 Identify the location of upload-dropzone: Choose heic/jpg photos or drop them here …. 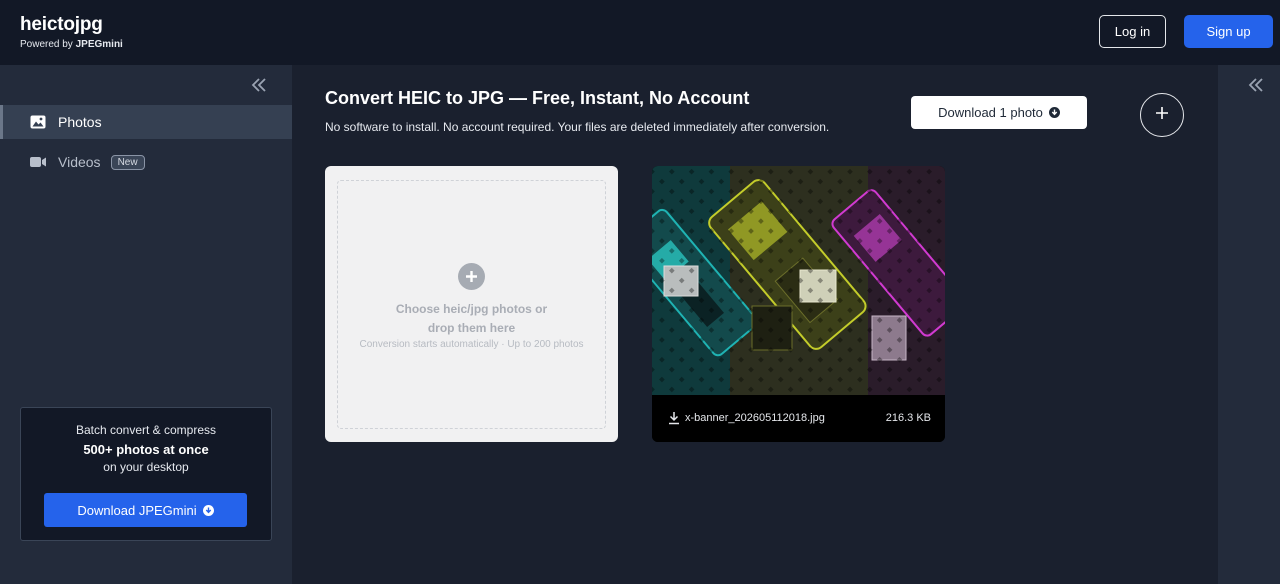
(471, 304).